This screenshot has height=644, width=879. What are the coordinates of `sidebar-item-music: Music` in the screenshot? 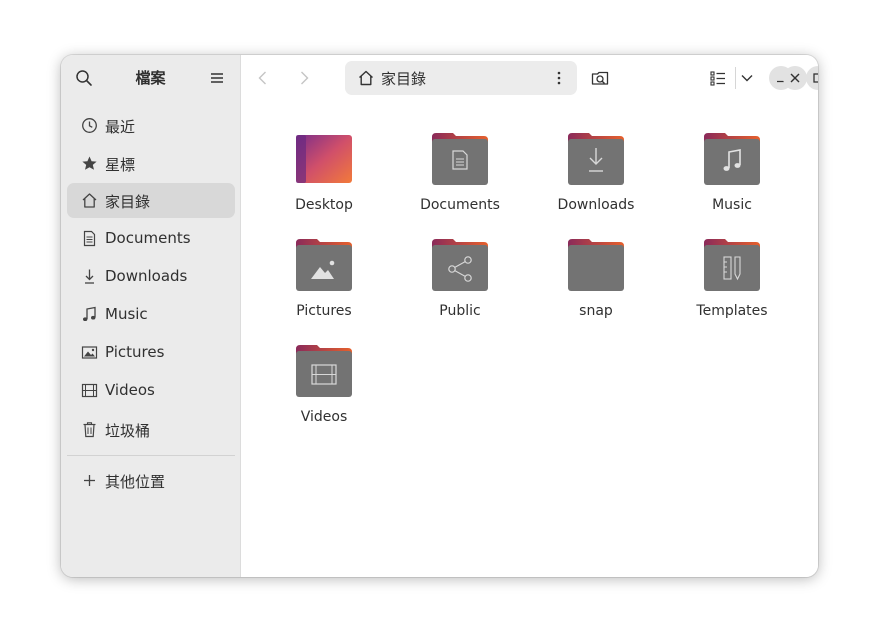 It's located at (151, 314).